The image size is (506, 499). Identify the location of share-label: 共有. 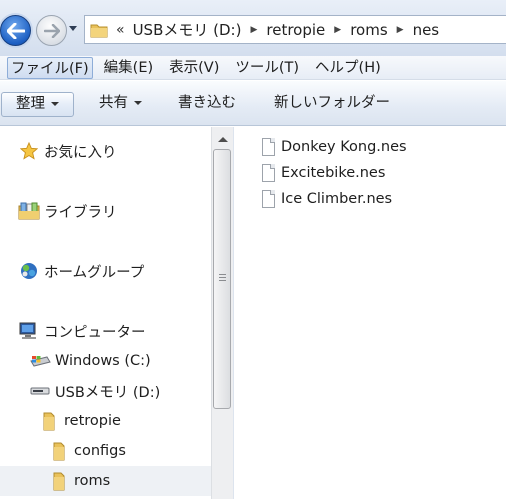
(113, 103).